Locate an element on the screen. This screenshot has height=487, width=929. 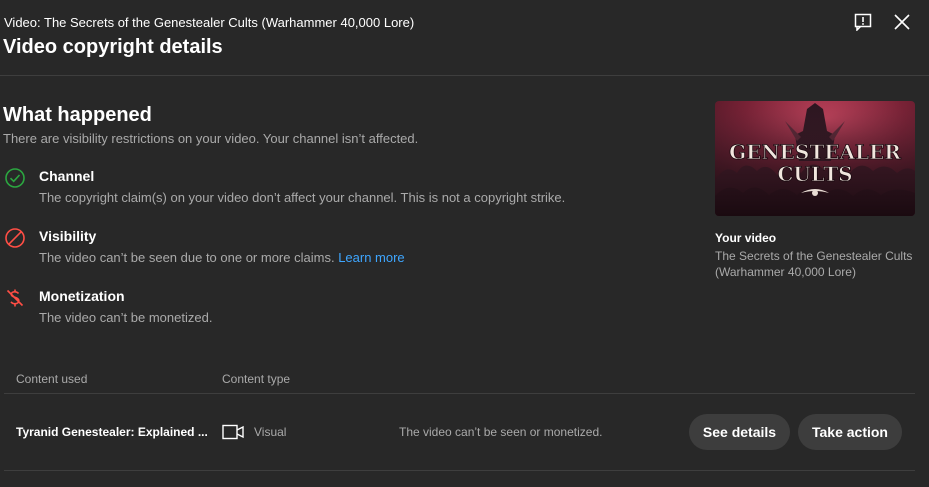
thumbnail-title-line2: CULTS is located at coordinates (814, 174).